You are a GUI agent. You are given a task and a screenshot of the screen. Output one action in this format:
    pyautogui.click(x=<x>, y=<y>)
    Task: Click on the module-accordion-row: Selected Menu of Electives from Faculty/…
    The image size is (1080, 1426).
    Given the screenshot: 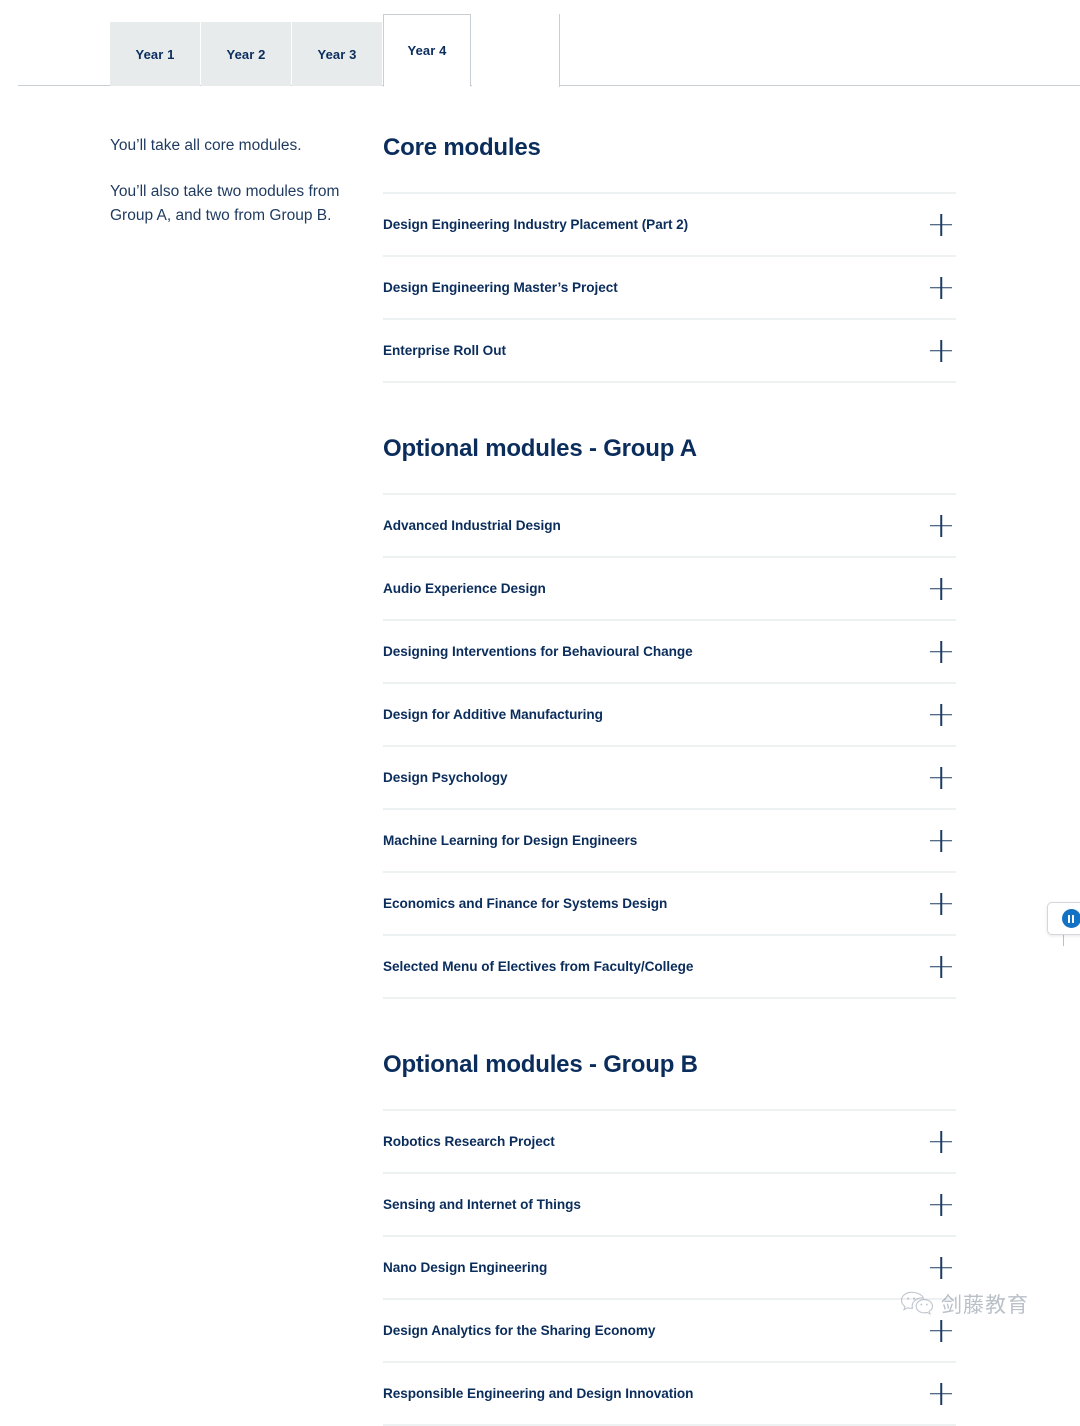 What is the action you would take?
    pyautogui.click(x=669, y=967)
    